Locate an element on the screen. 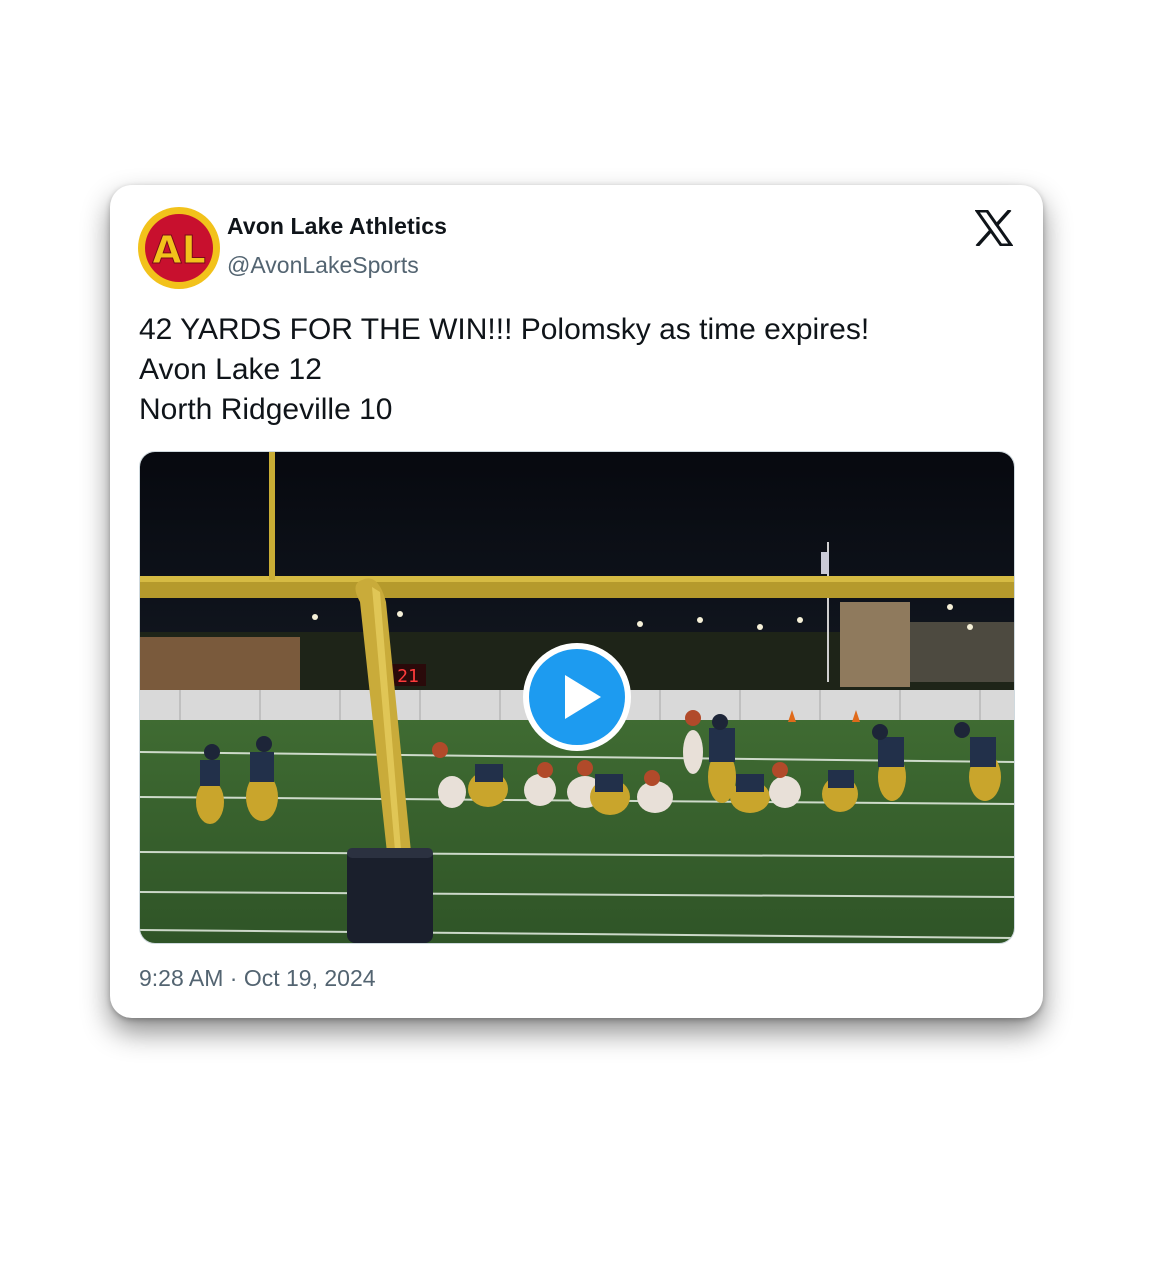 Image resolution: width=1153 pixels, height=1288 pixels. play-button is located at coordinates (577, 697).